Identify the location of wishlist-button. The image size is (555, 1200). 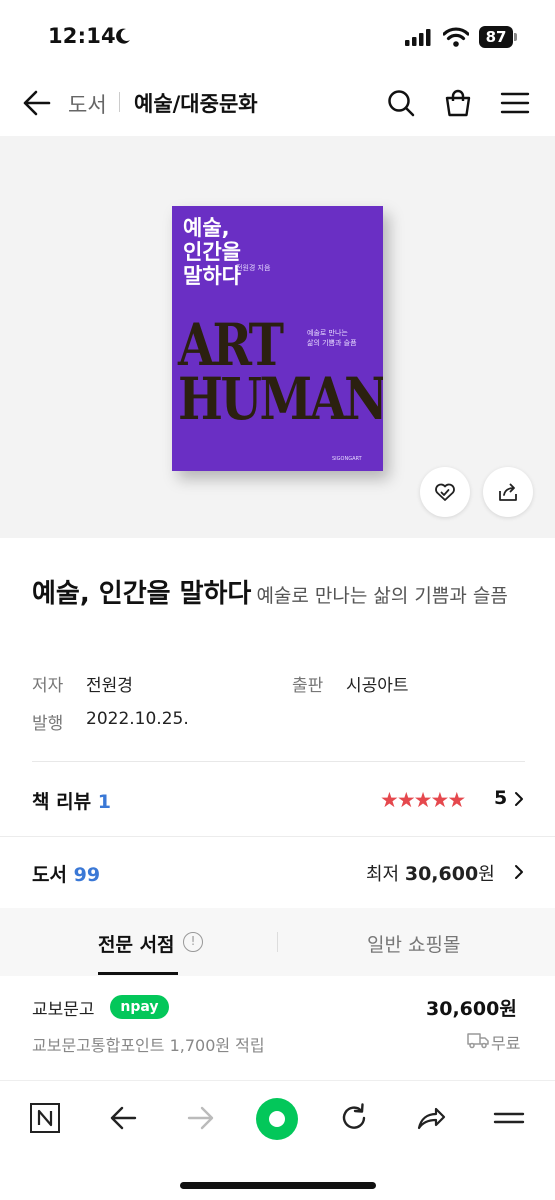
(445, 492).